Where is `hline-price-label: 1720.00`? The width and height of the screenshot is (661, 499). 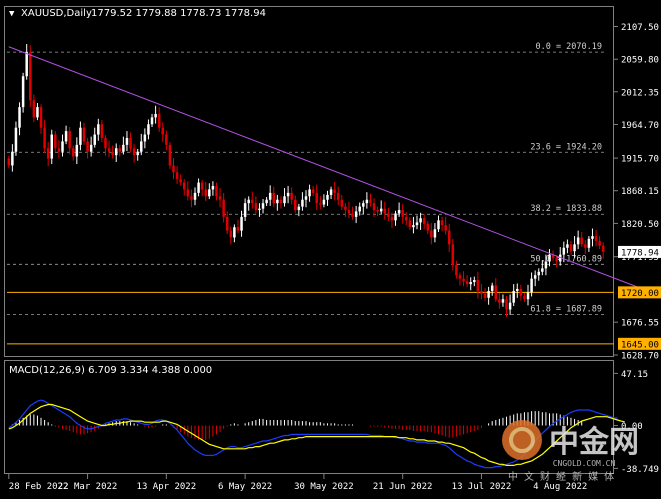 hline-price-label: 1720.00 is located at coordinates (640, 294).